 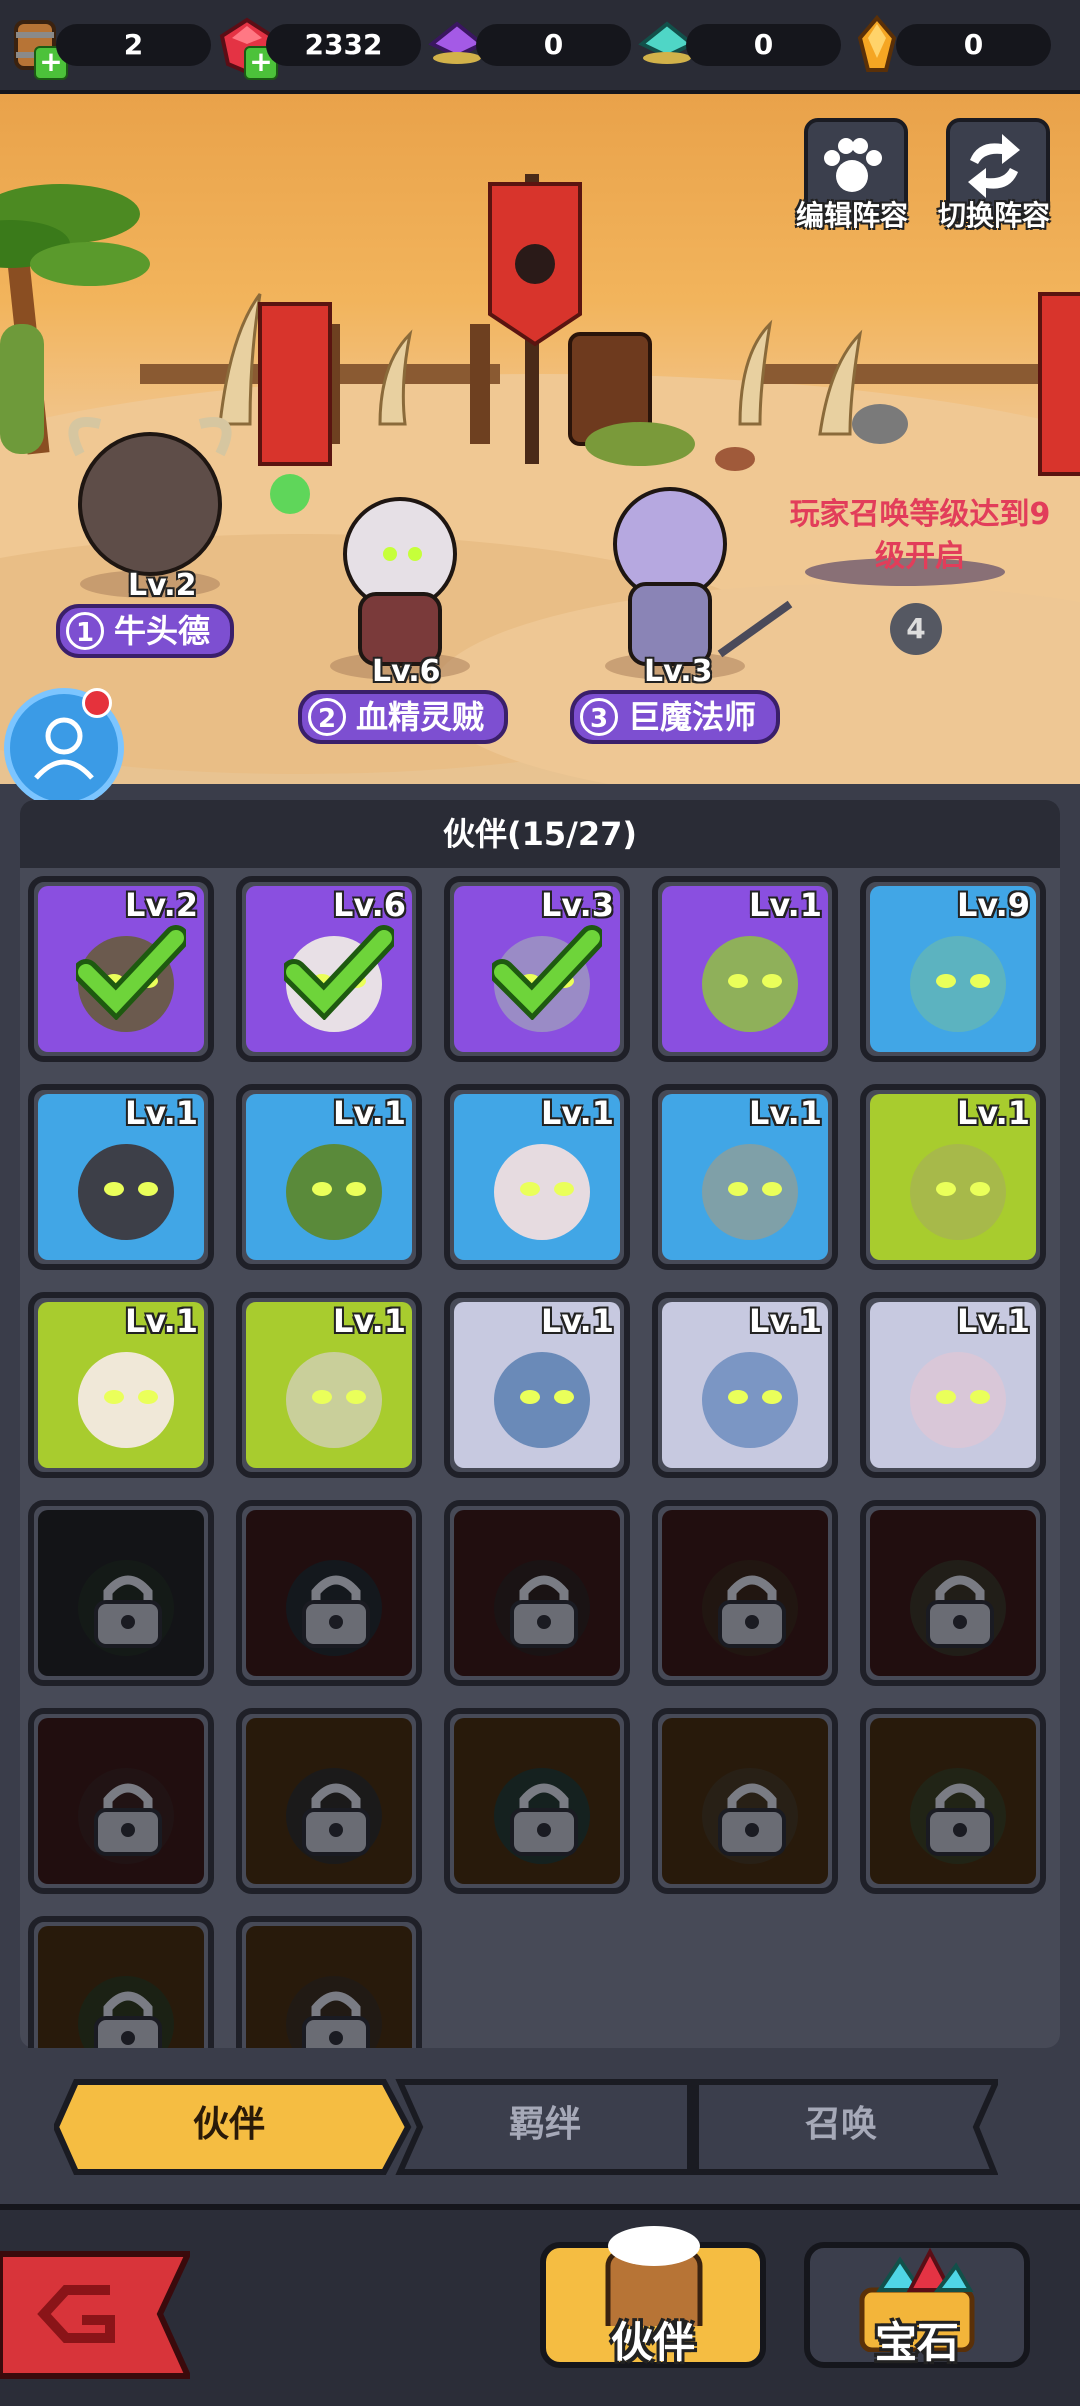 I want to click on hero2-name: 血精灵贼, so click(x=420, y=717).